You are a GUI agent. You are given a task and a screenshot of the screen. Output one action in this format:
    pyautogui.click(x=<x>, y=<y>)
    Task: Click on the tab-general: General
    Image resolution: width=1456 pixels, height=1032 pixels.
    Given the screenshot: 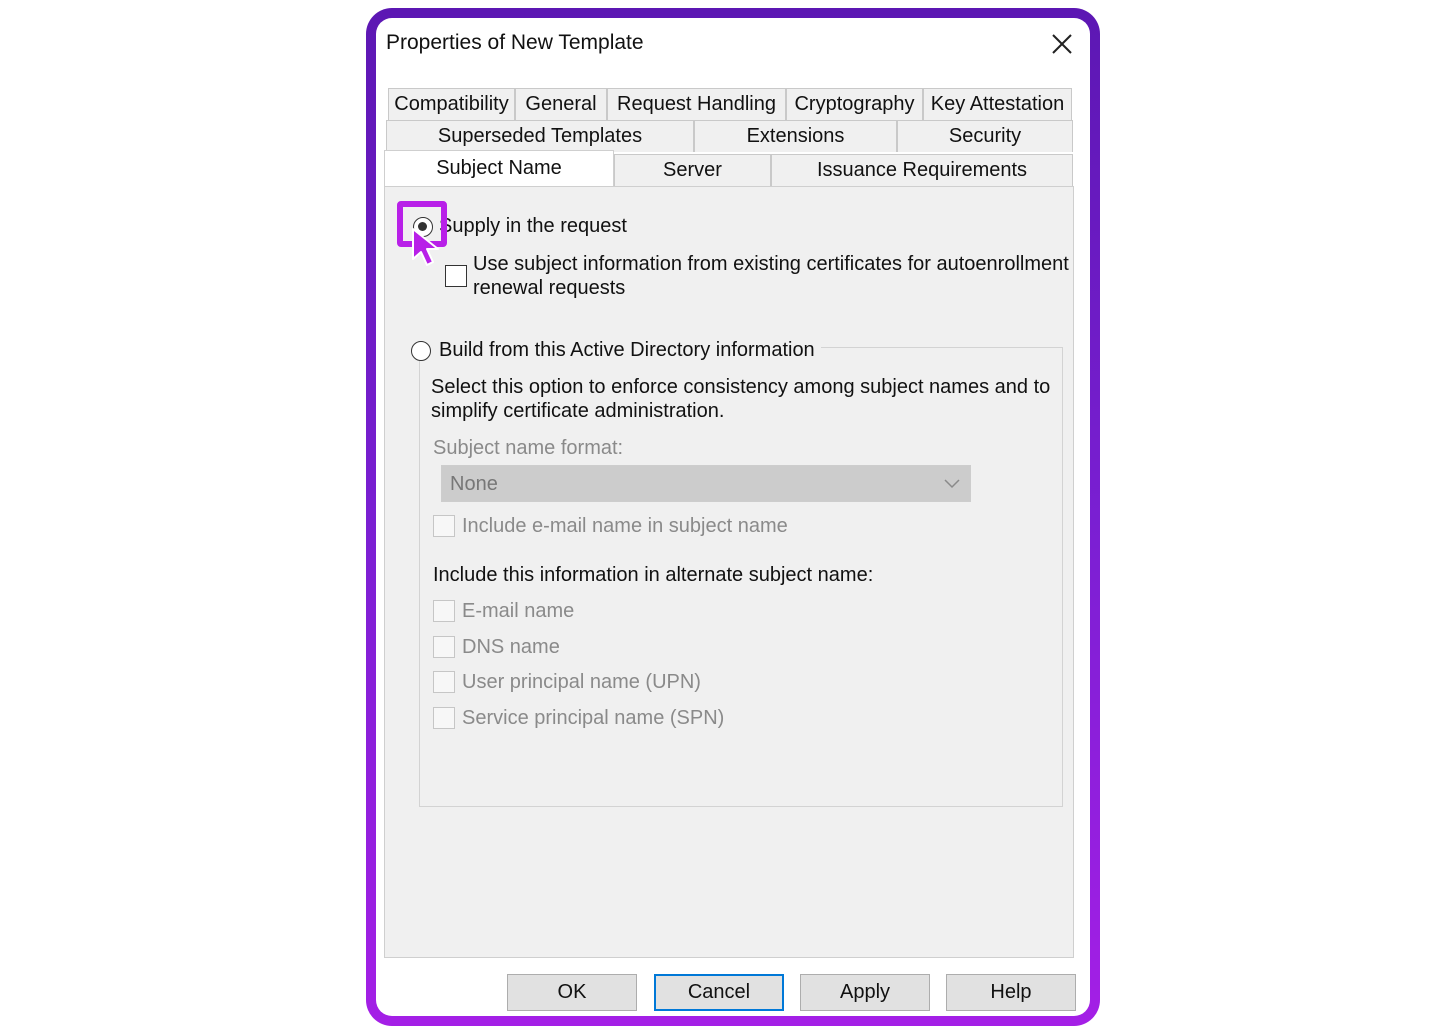 What is the action you would take?
    pyautogui.click(x=561, y=104)
    